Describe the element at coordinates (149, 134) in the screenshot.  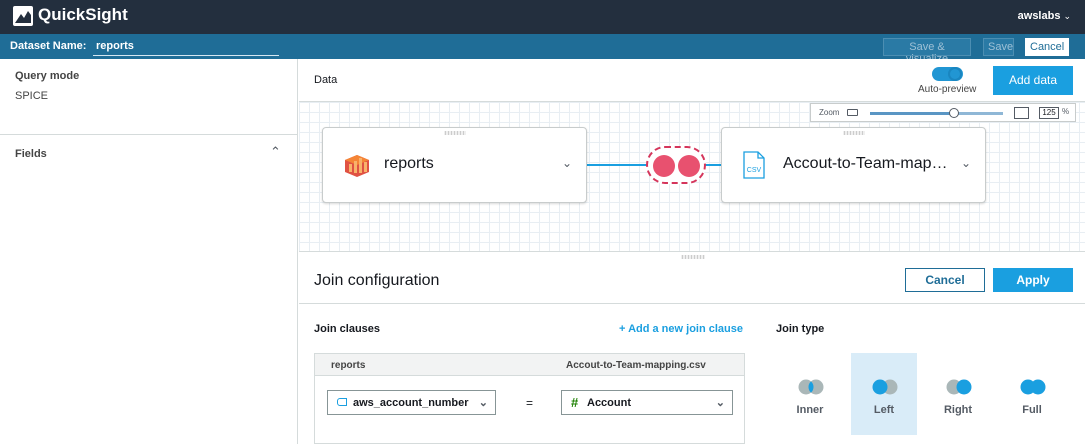
I see `panel-divider` at that location.